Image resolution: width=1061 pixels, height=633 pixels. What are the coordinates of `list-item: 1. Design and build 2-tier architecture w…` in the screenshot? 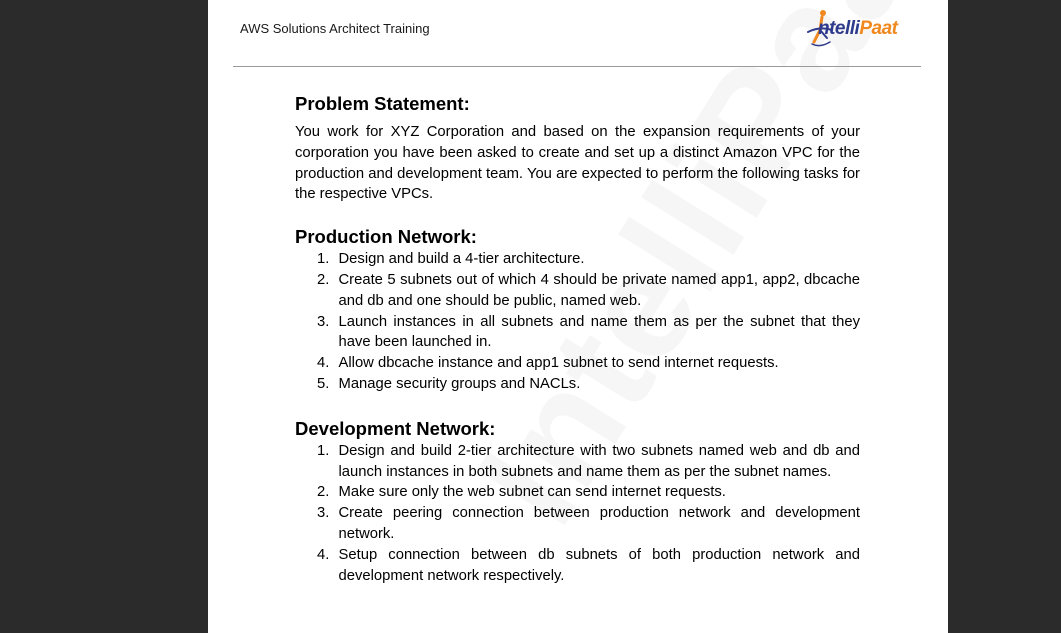 It's located at (588, 461).